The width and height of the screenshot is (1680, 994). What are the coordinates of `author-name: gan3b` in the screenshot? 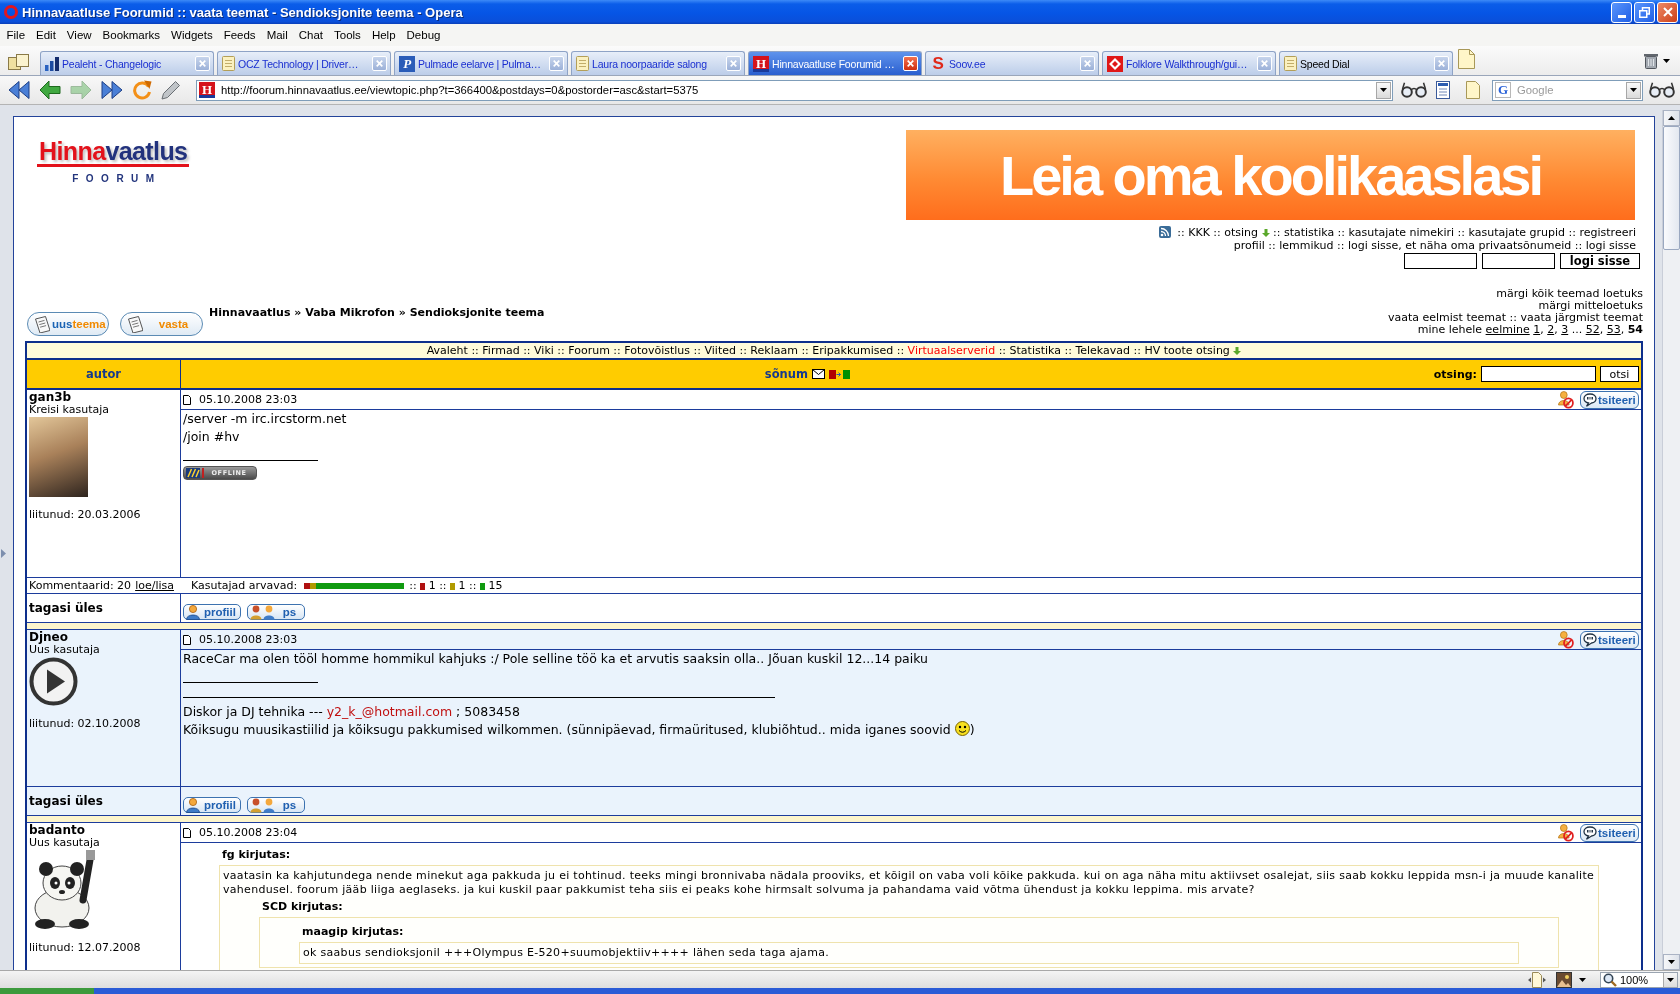 It's located at (103, 397).